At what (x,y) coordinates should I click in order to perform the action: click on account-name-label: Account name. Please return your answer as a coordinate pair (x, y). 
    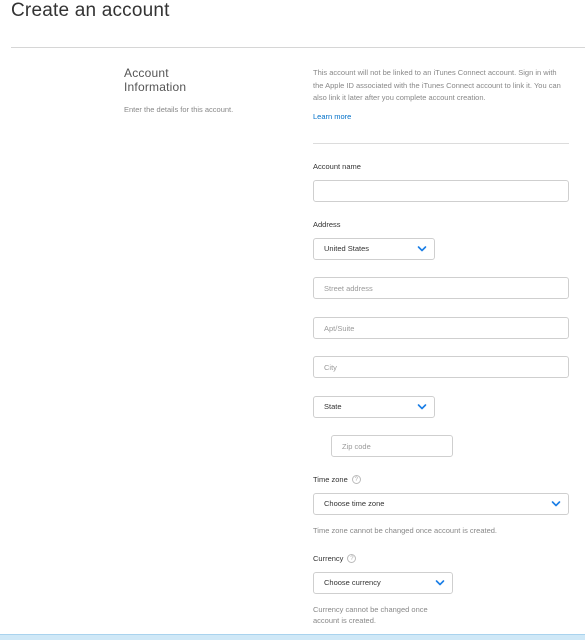
    Looking at the image, I should click on (337, 166).